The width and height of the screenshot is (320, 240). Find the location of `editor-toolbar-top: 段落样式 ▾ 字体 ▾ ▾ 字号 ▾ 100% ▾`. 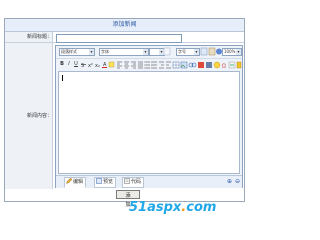

editor-toolbar-top: 段落样式 ▾ 字体 ▾ ▾ 字号 ▾ 100% ▾ is located at coordinates (149, 51).